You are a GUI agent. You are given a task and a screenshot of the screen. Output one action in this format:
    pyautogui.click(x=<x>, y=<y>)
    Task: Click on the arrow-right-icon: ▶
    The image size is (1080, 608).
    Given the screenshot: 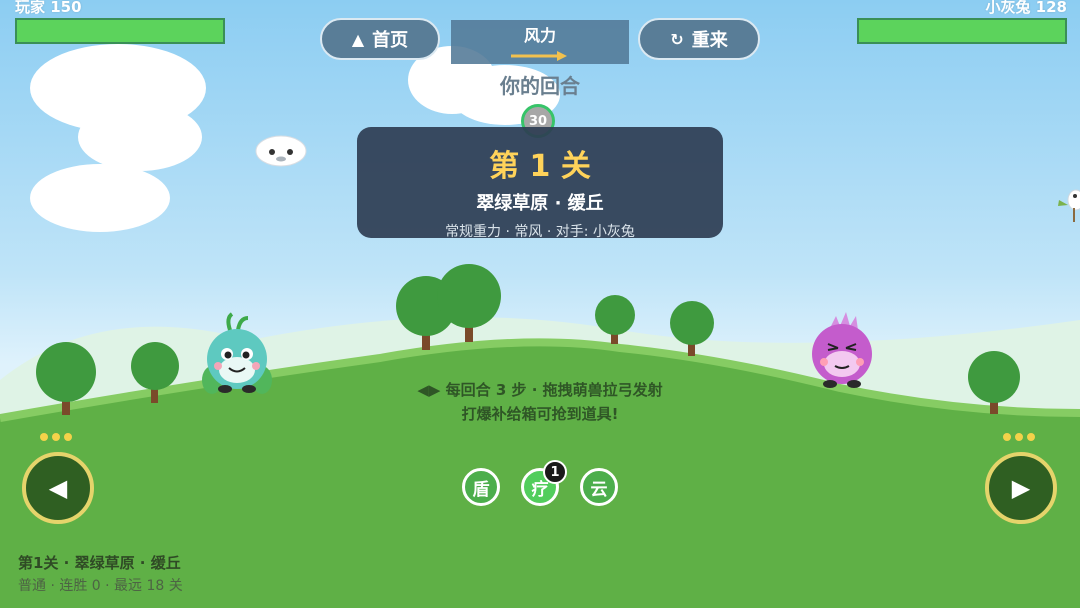 What is the action you would take?
    pyautogui.click(x=1021, y=488)
    